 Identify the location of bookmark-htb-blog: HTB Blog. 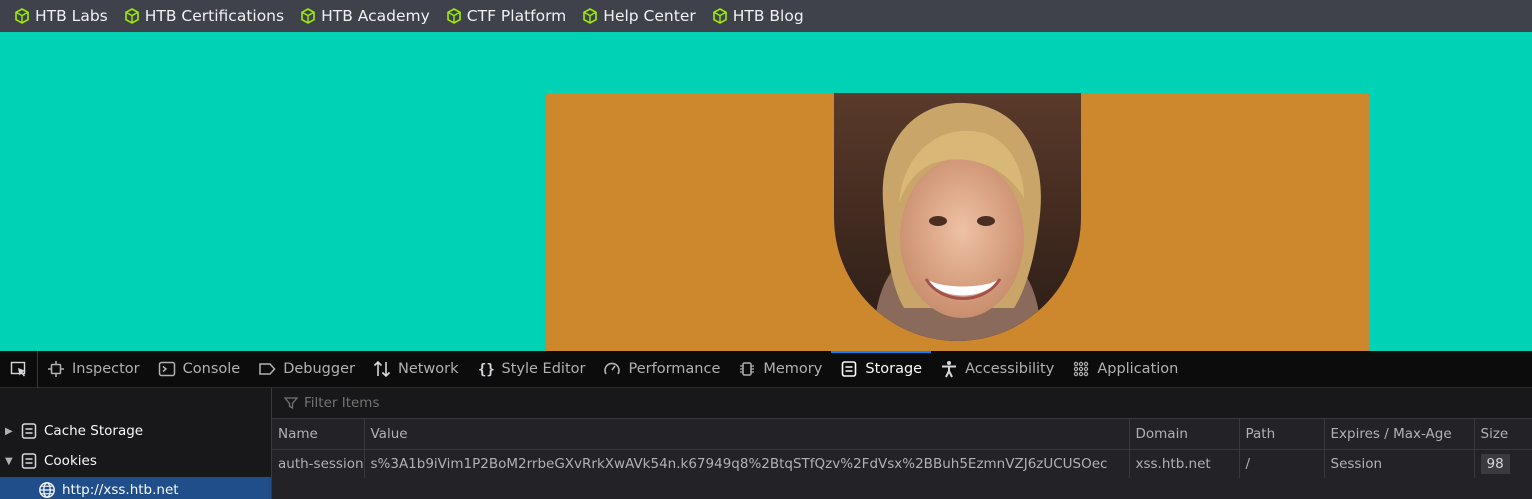
(758, 16).